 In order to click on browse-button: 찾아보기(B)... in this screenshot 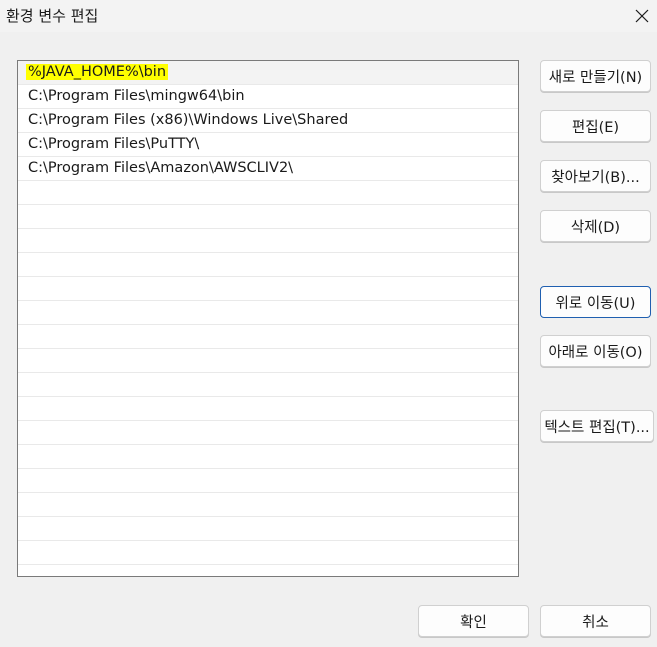, I will do `click(595, 176)`.